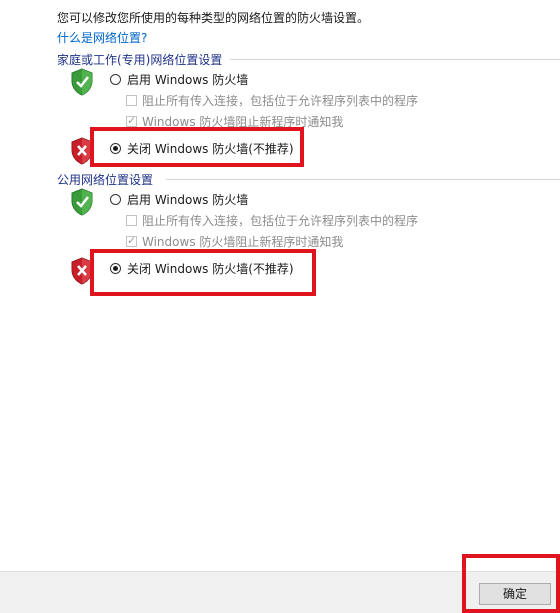 This screenshot has height=613, width=560. I want to click on public-network-section-title: 公用网络位置设置, so click(105, 180).